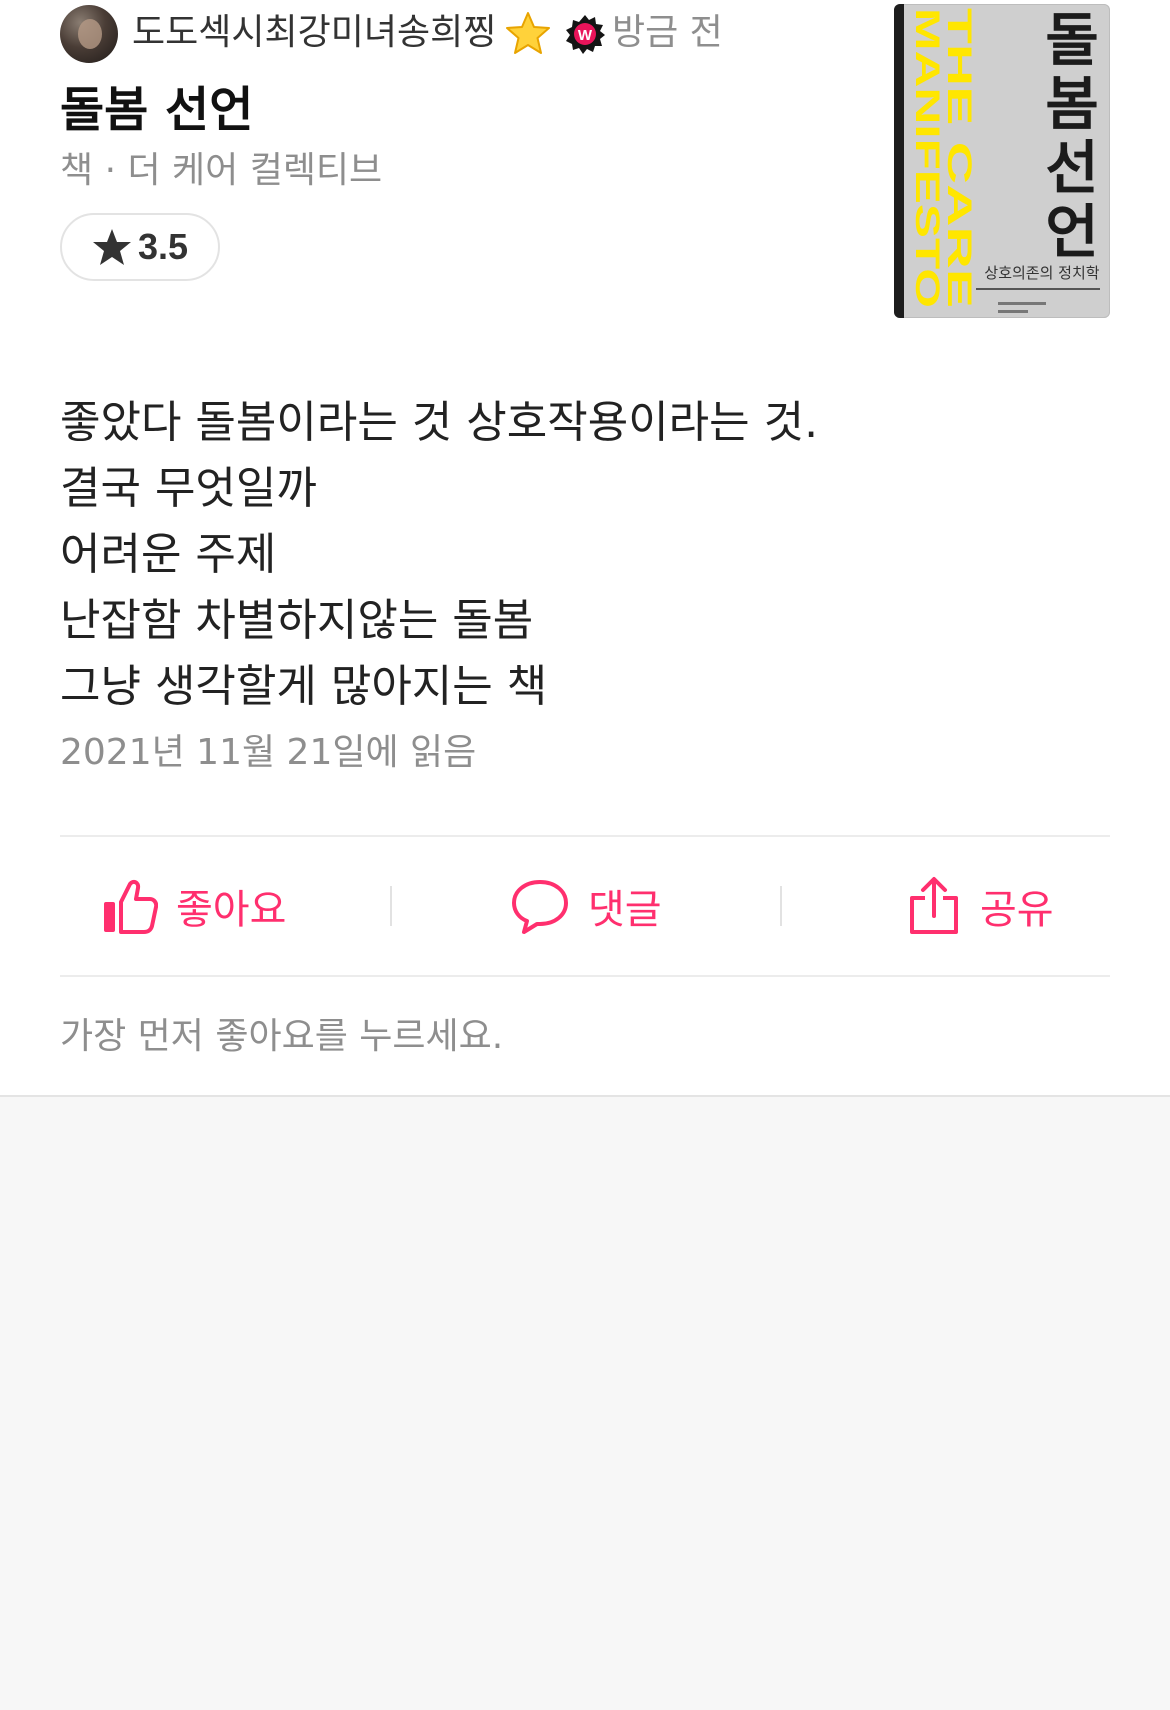 The width and height of the screenshot is (1170, 1710). What do you see at coordinates (304, 686) in the screenshot?
I see `review-line: 그냥 생각할게 많아지는 책` at bounding box center [304, 686].